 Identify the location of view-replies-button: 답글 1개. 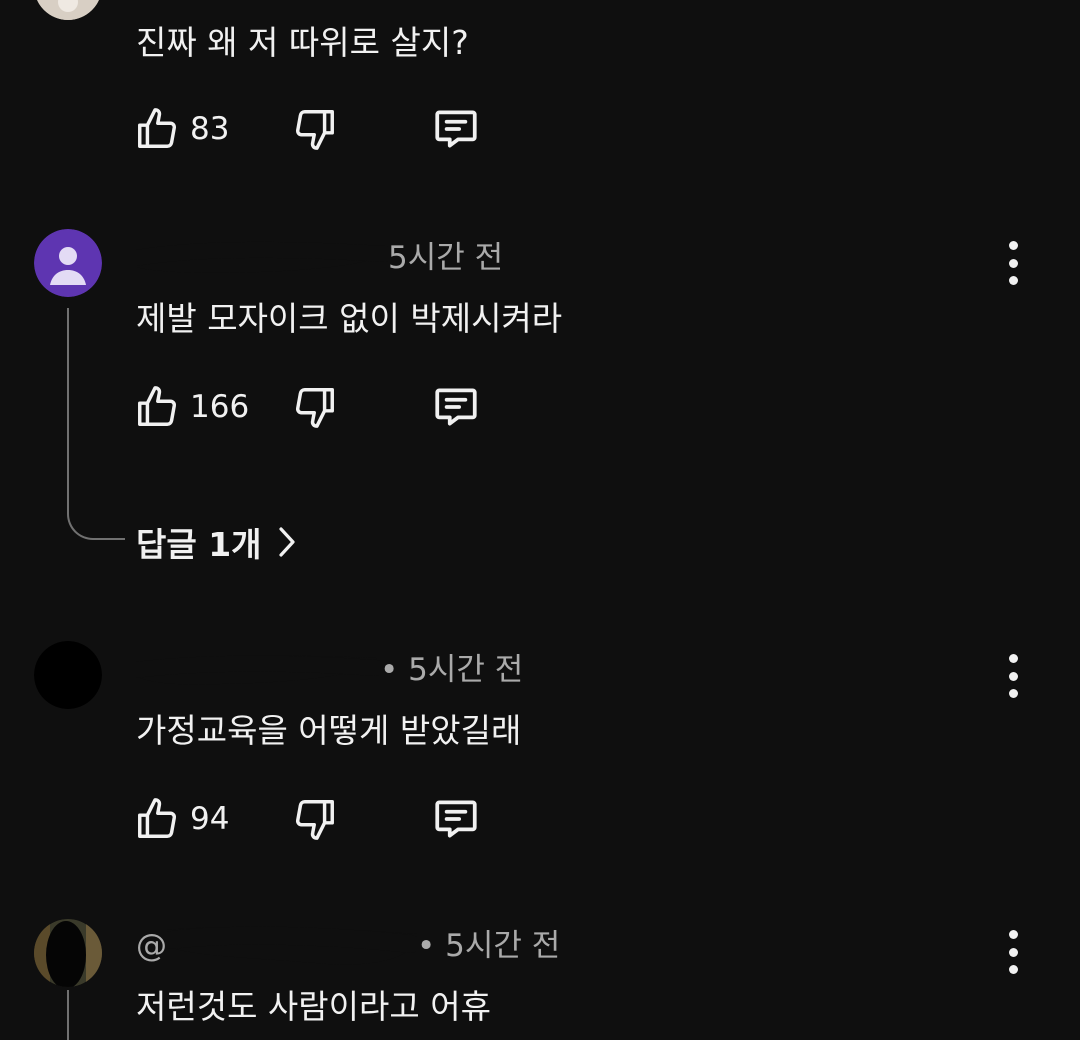
(217, 542).